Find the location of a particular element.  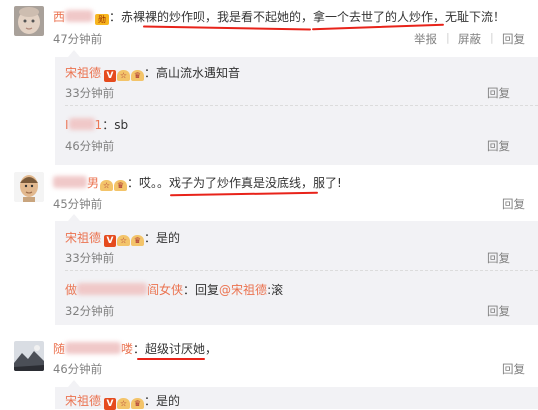

bald-man-avatar-icon is located at coordinates (29, 187).